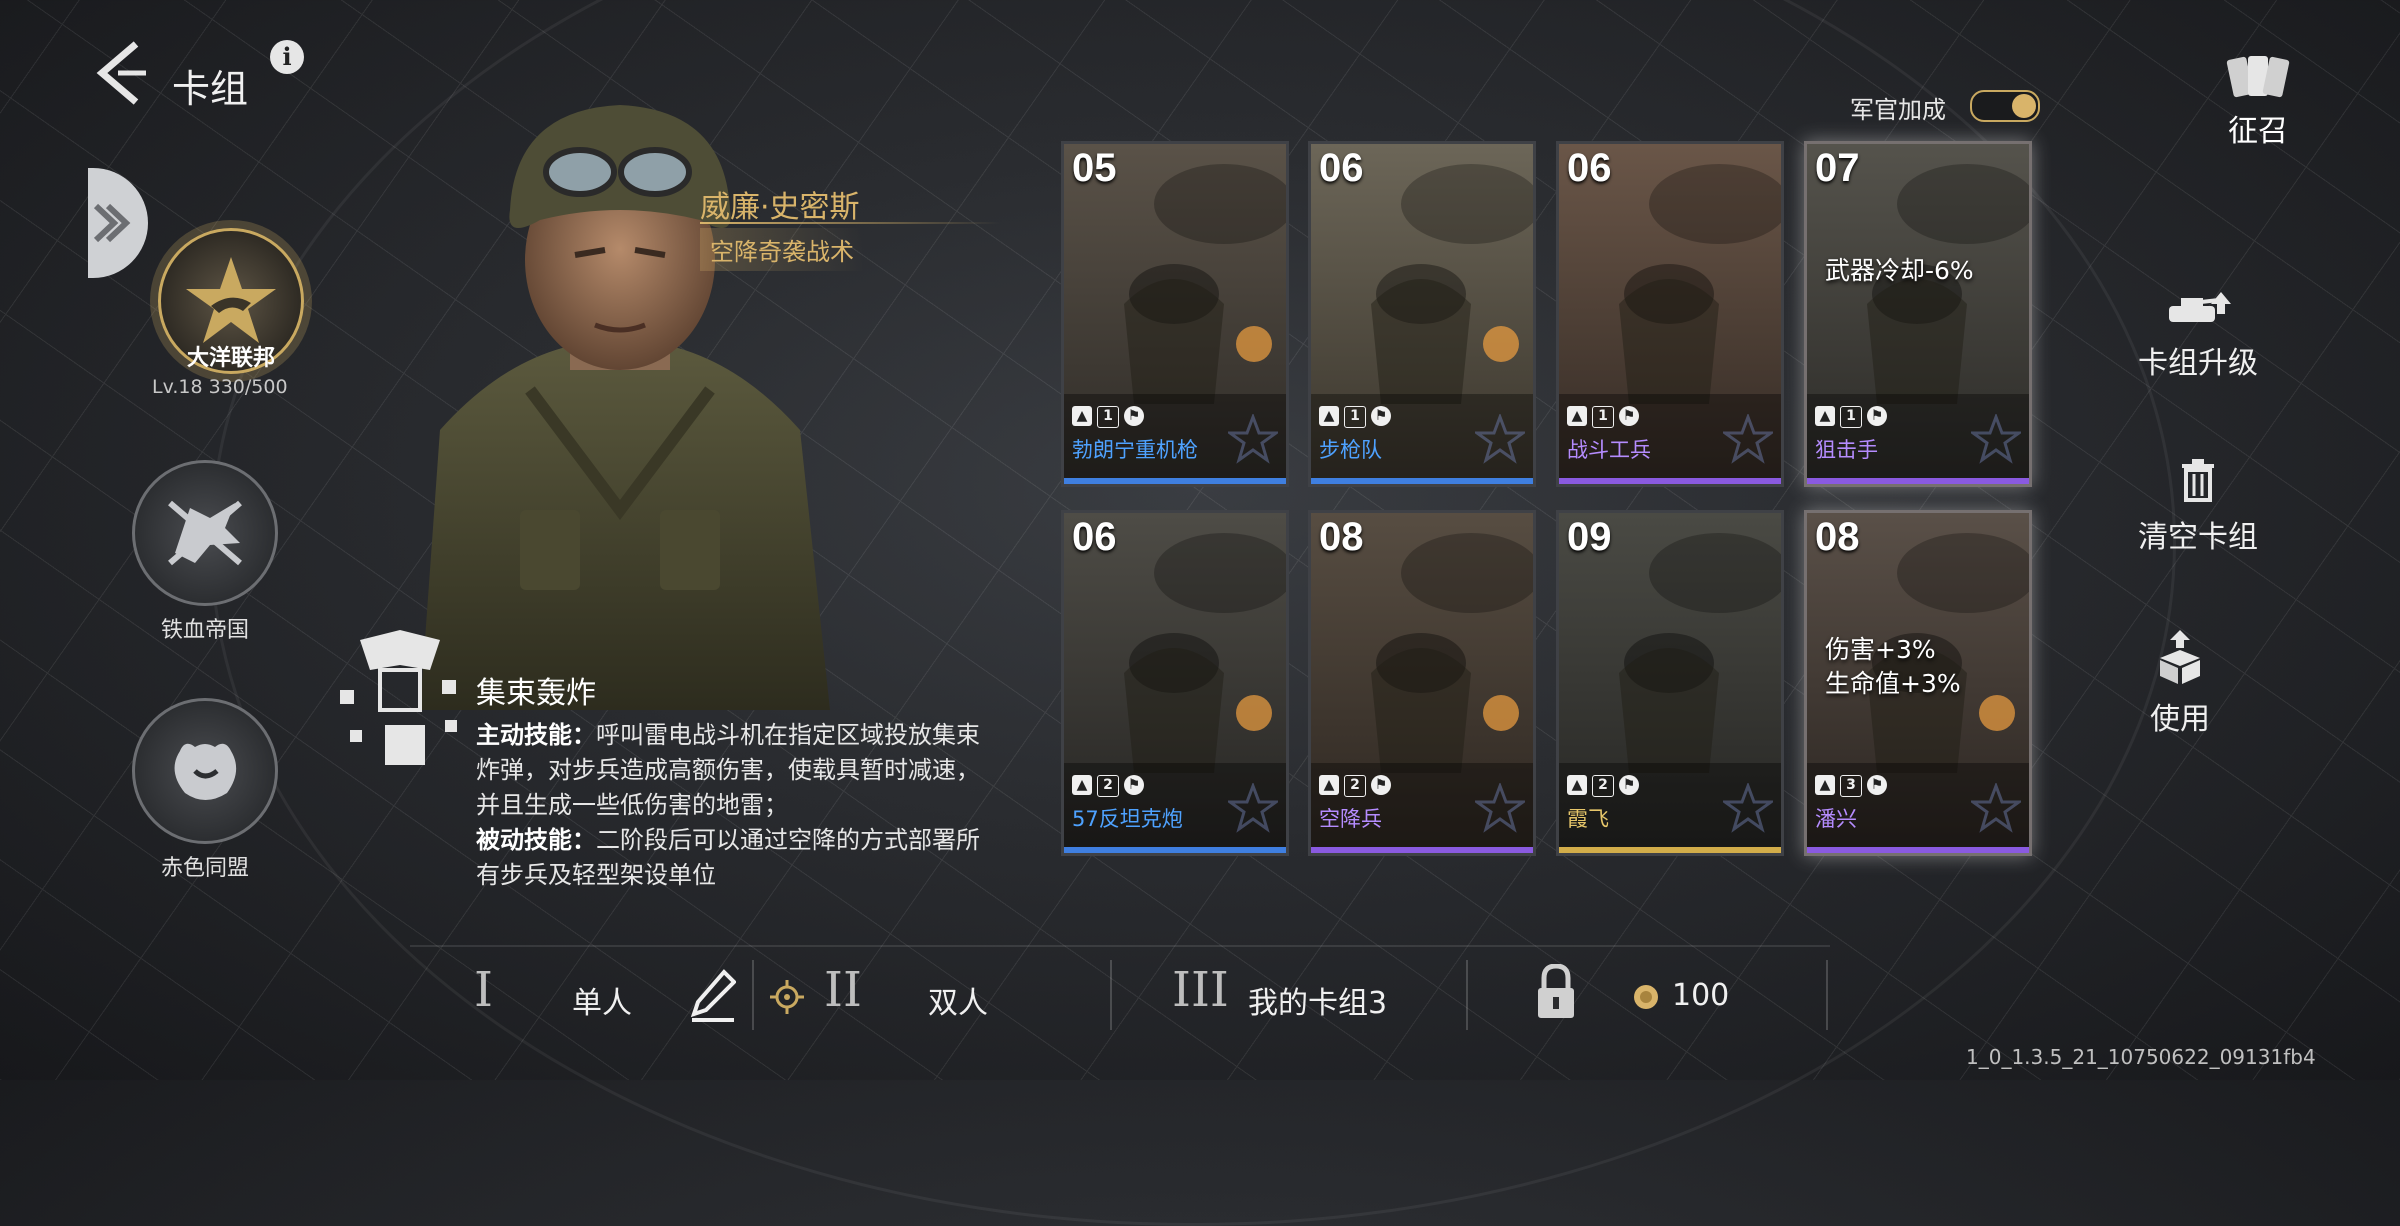 The image size is (2400, 1226). What do you see at coordinates (713, 995) in the screenshot?
I see `rename-pen-icon` at bounding box center [713, 995].